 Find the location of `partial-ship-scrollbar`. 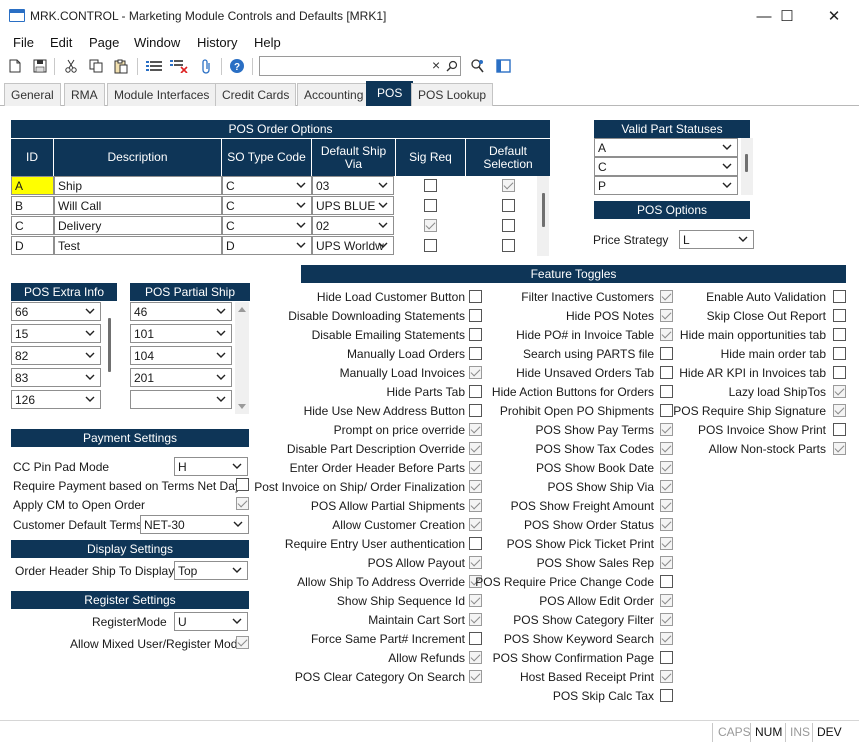

partial-ship-scrollbar is located at coordinates (242, 358).